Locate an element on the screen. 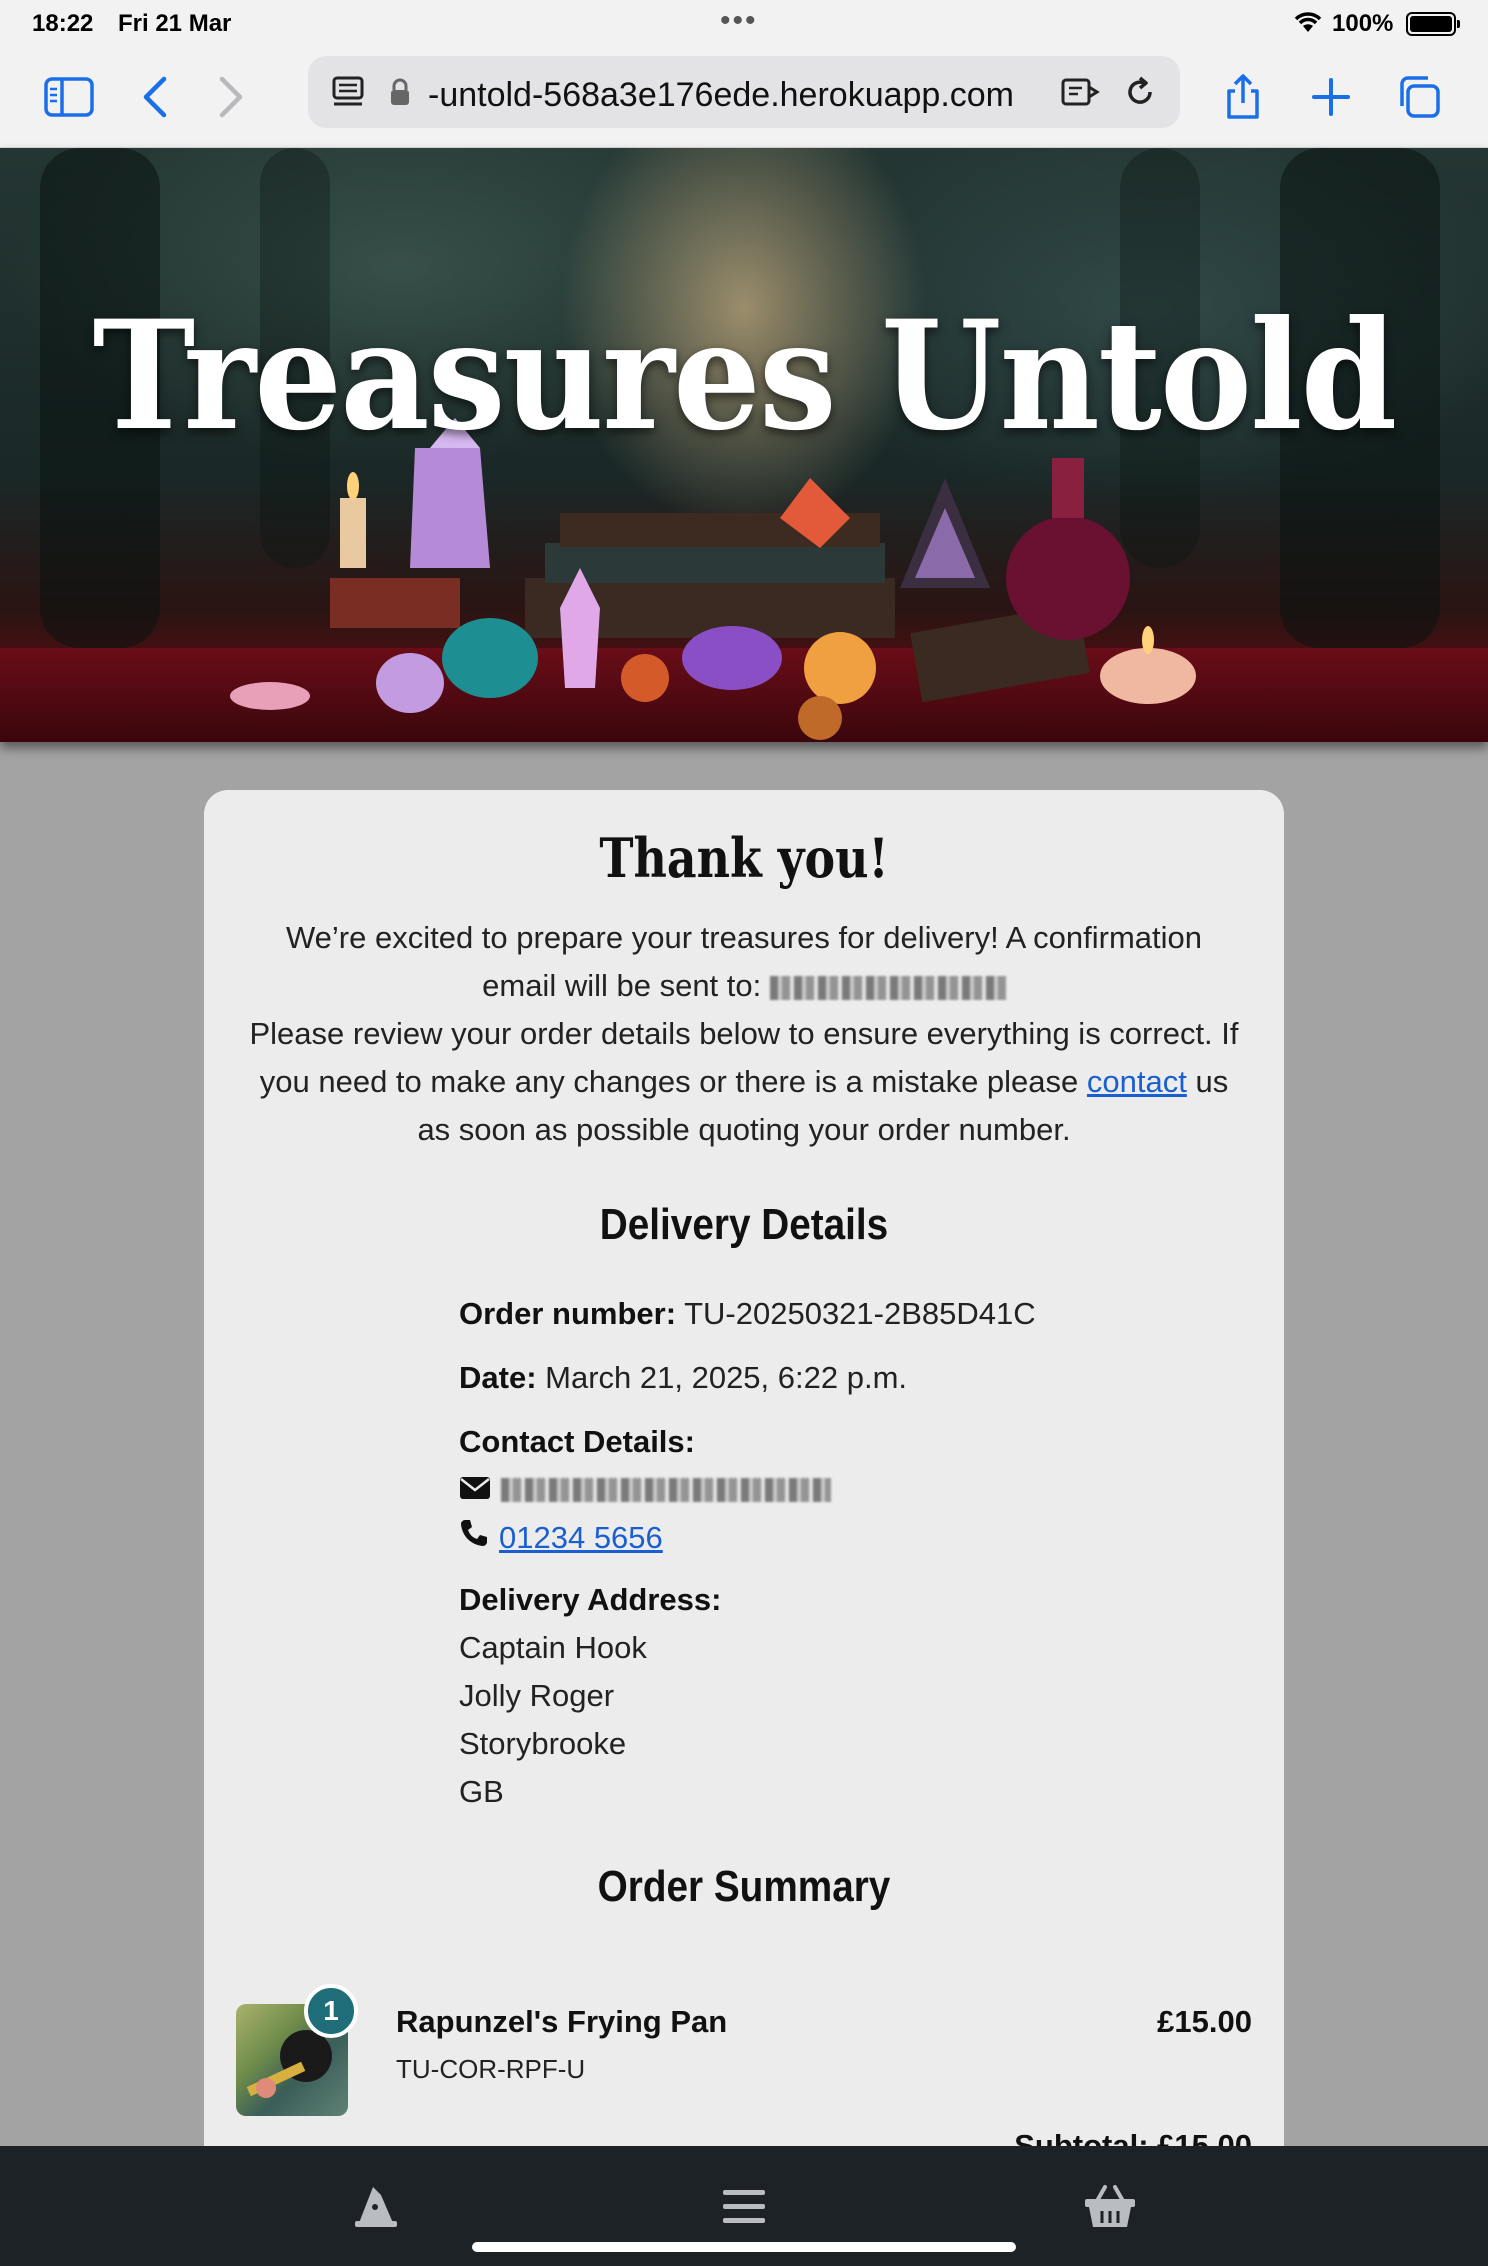  battery-icon is located at coordinates (1433, 24).